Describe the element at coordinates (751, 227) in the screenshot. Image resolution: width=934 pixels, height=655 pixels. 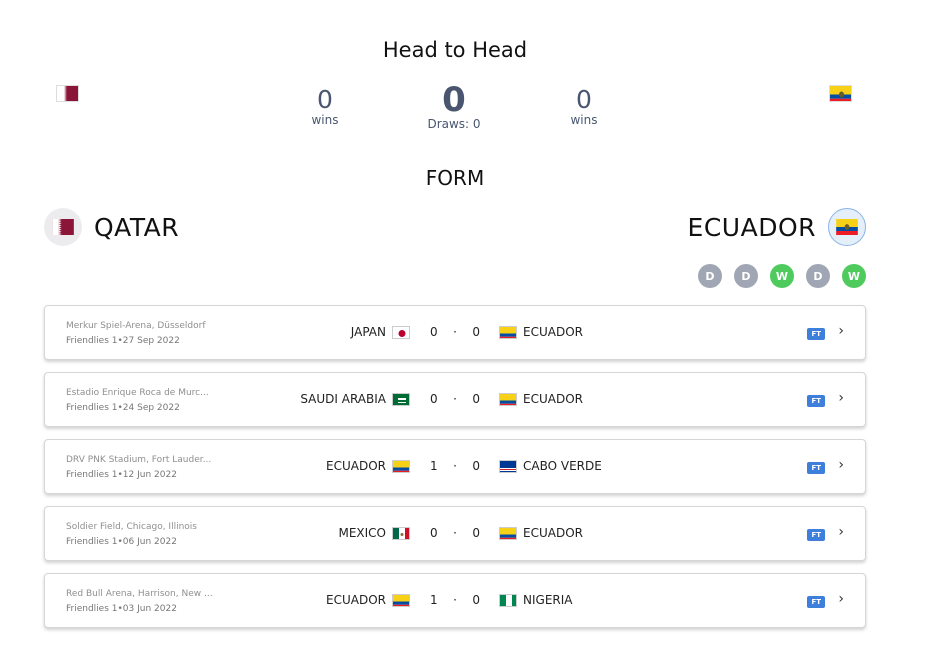
I see `away-team-name: ECUADOR` at that location.